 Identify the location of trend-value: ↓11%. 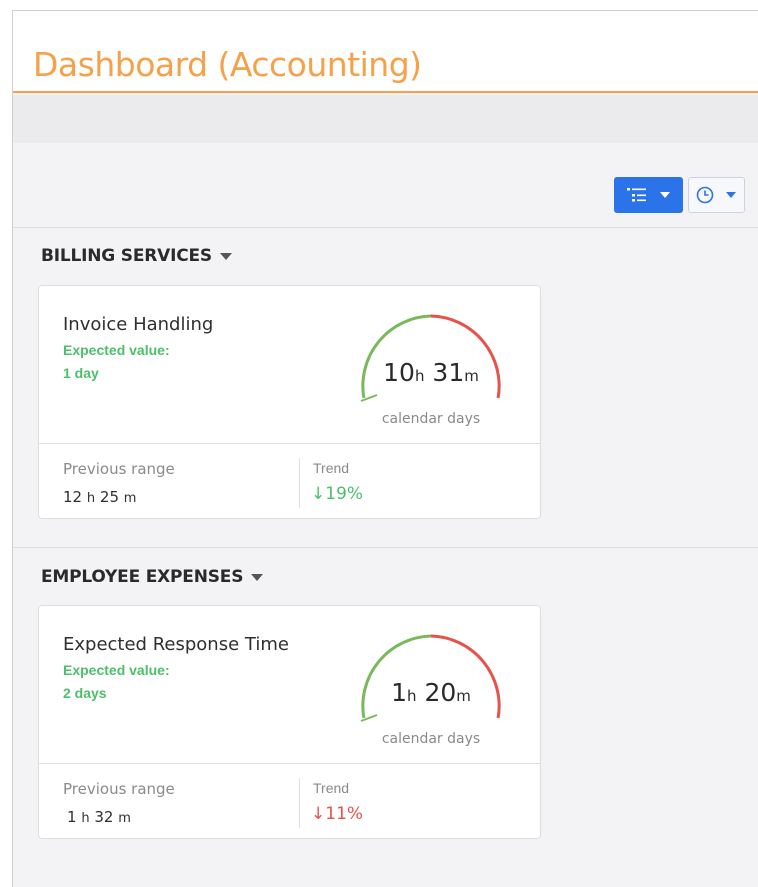
(337, 814).